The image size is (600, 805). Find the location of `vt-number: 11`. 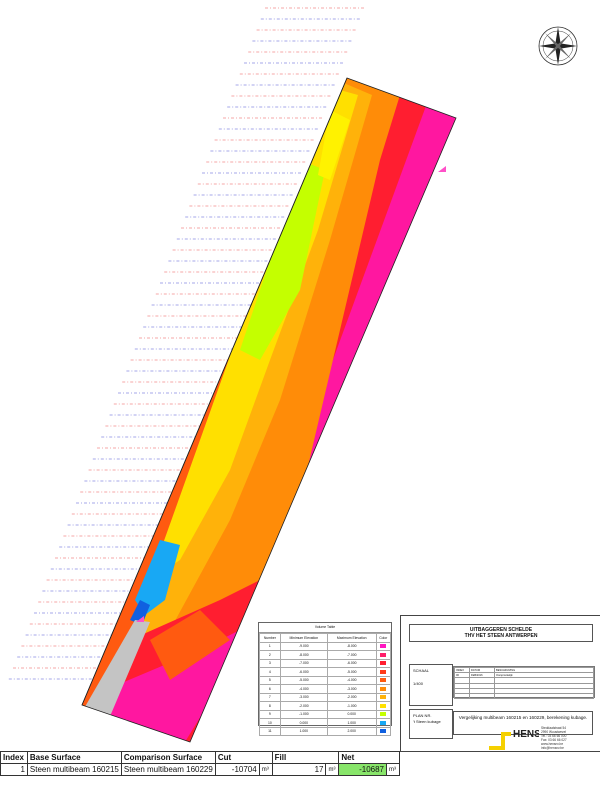

vt-number: 11 is located at coordinates (270, 731).